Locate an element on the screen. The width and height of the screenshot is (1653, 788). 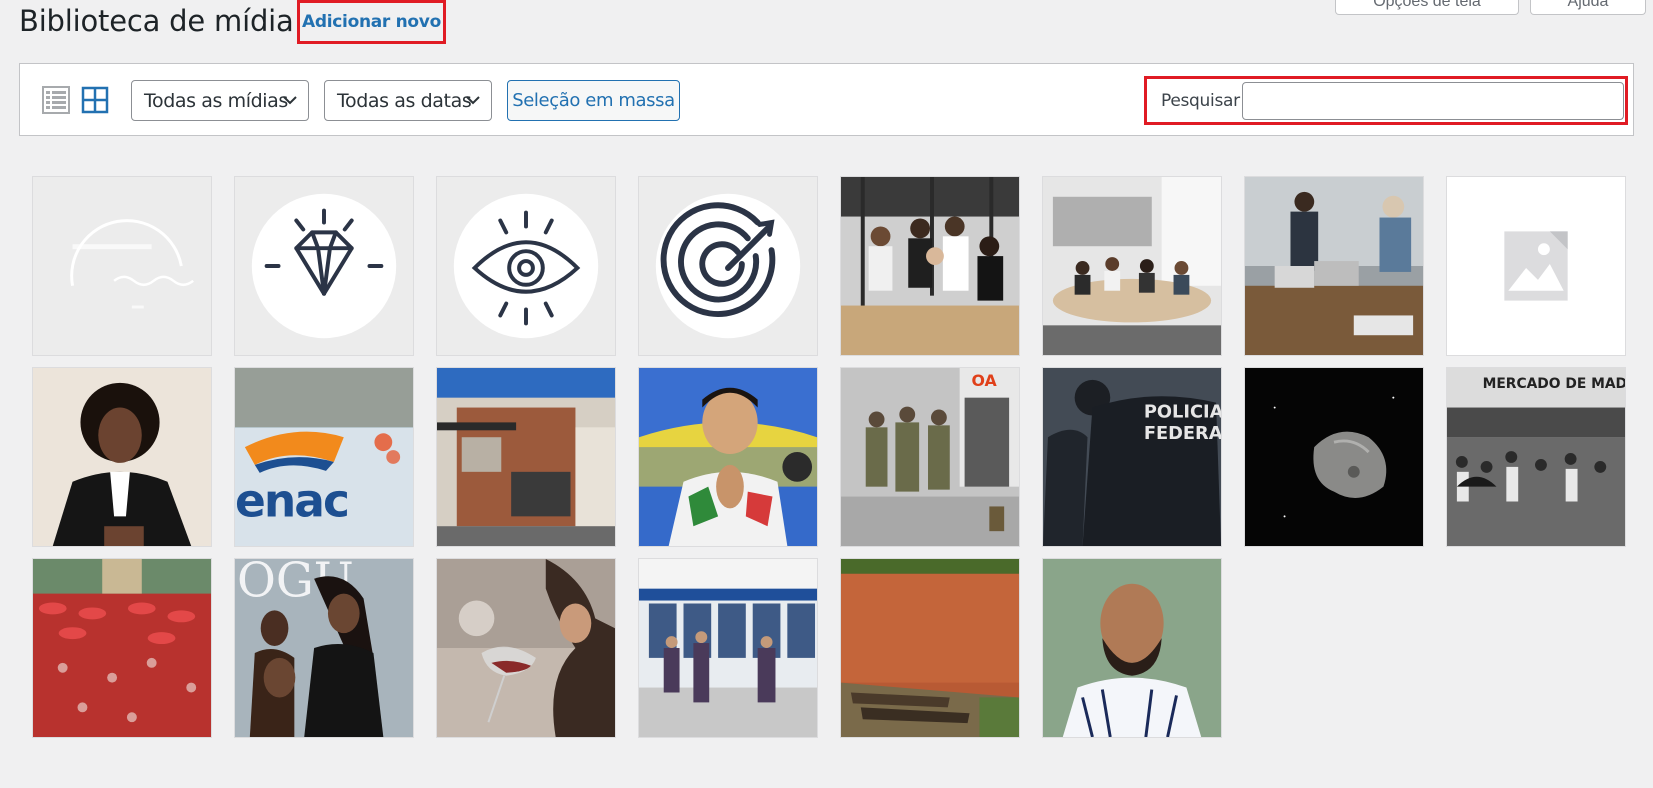
media-item-red-river is located at coordinates (930, 648).